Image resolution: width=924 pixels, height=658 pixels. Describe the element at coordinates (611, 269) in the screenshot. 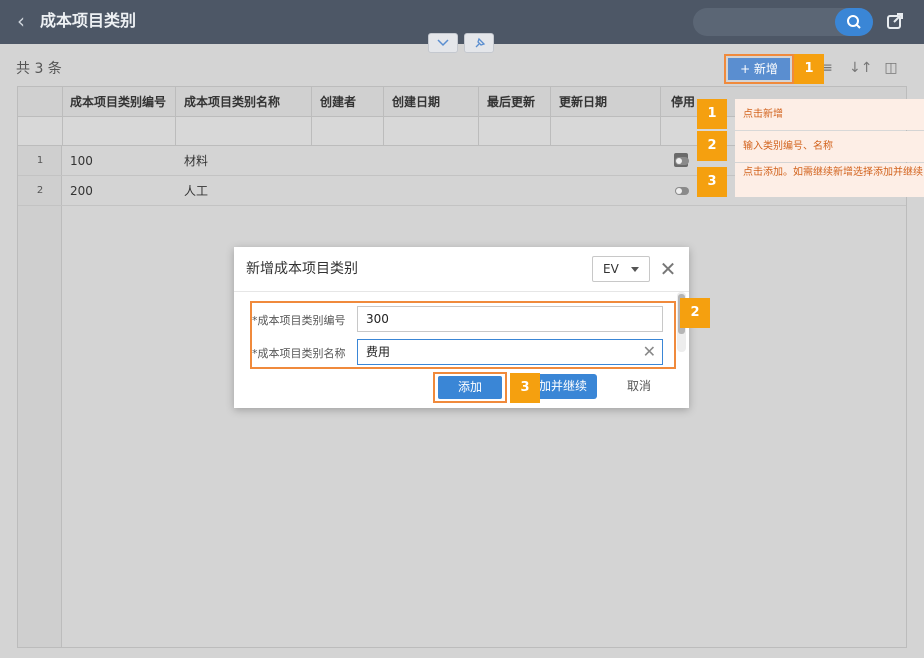

I see `language-value: EV` at that location.